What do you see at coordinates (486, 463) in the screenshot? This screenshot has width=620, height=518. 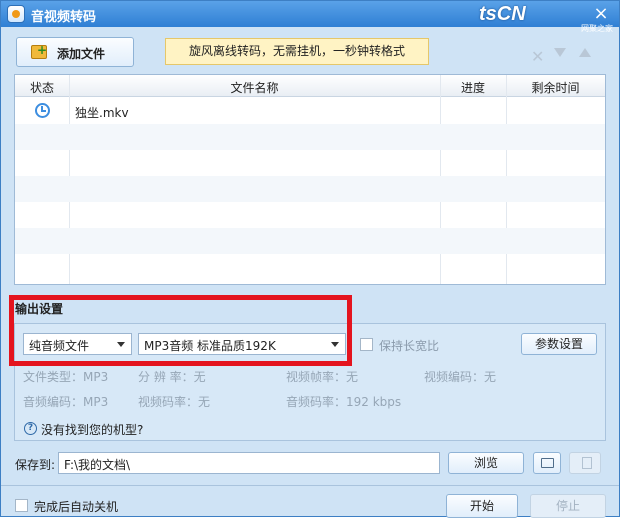 I see `browse-button: 浏览` at bounding box center [486, 463].